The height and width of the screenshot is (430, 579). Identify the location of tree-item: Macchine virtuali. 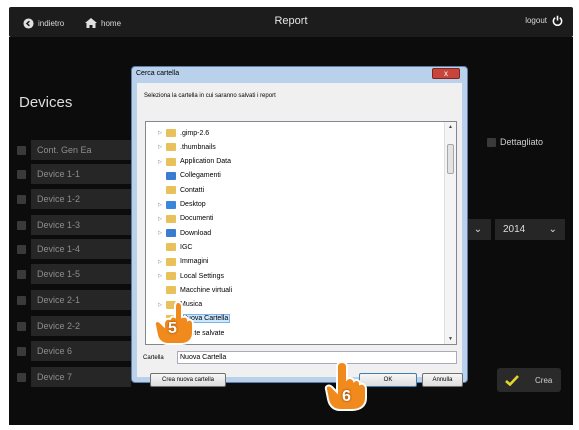
(194, 290).